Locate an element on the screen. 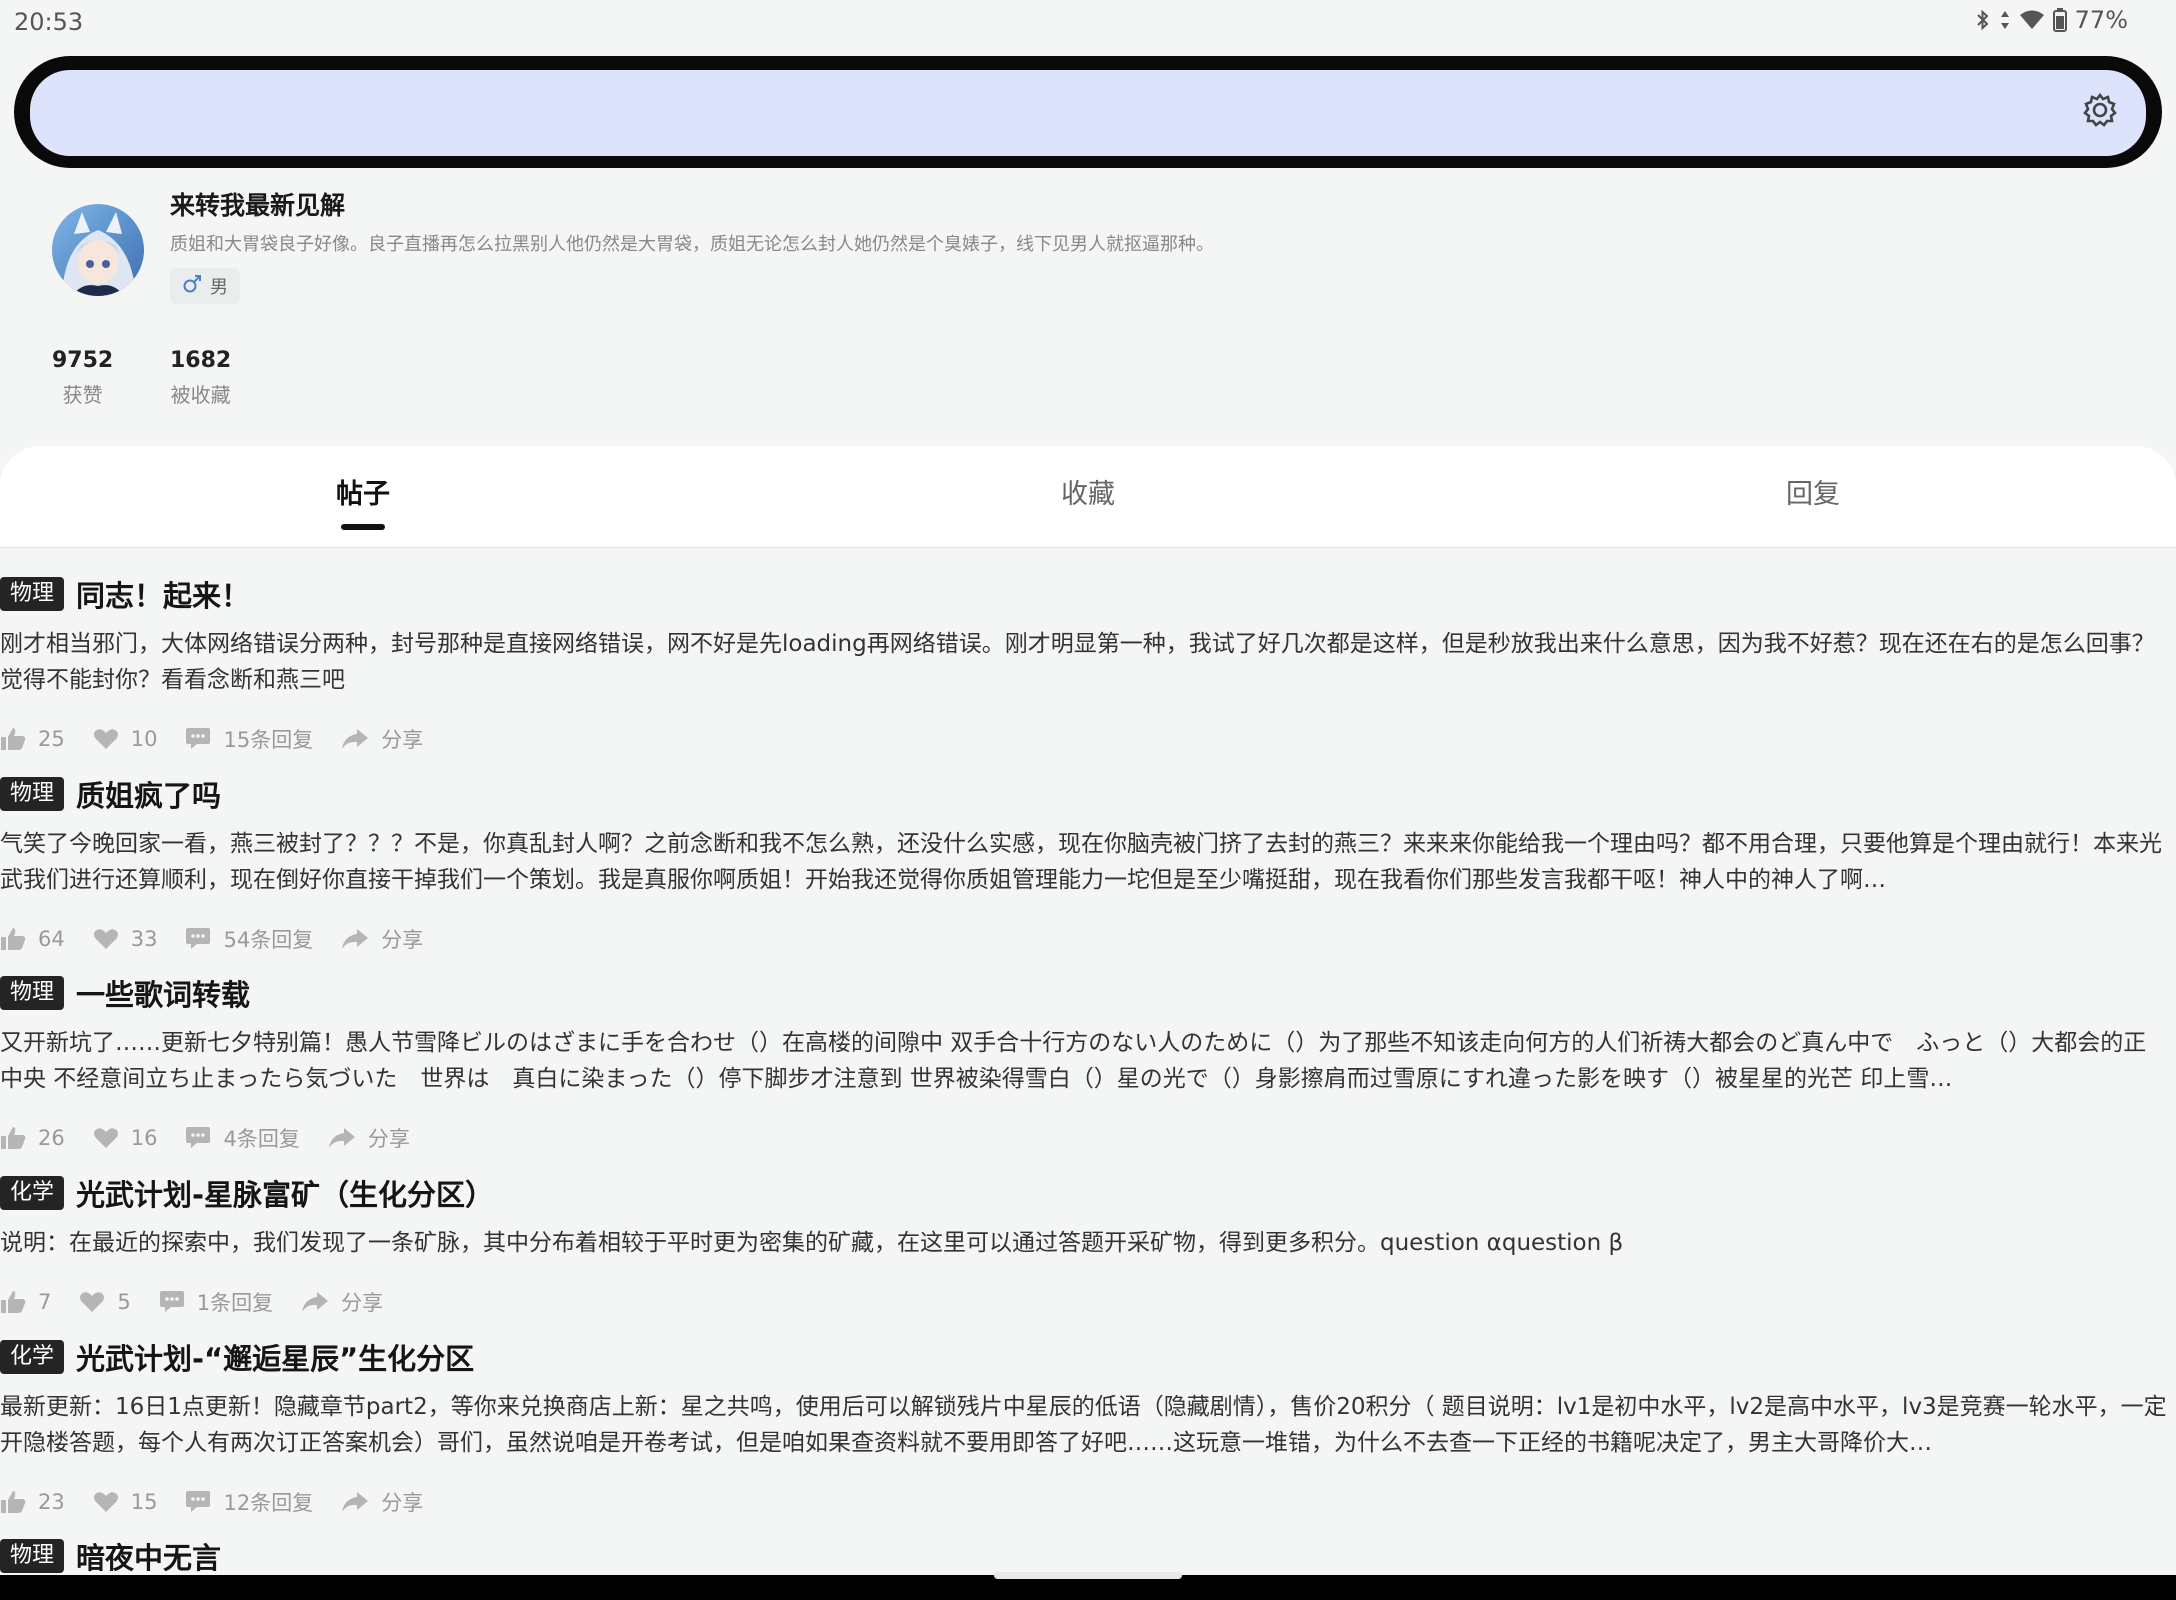  favorite-button: 33 is located at coordinates (125, 939).